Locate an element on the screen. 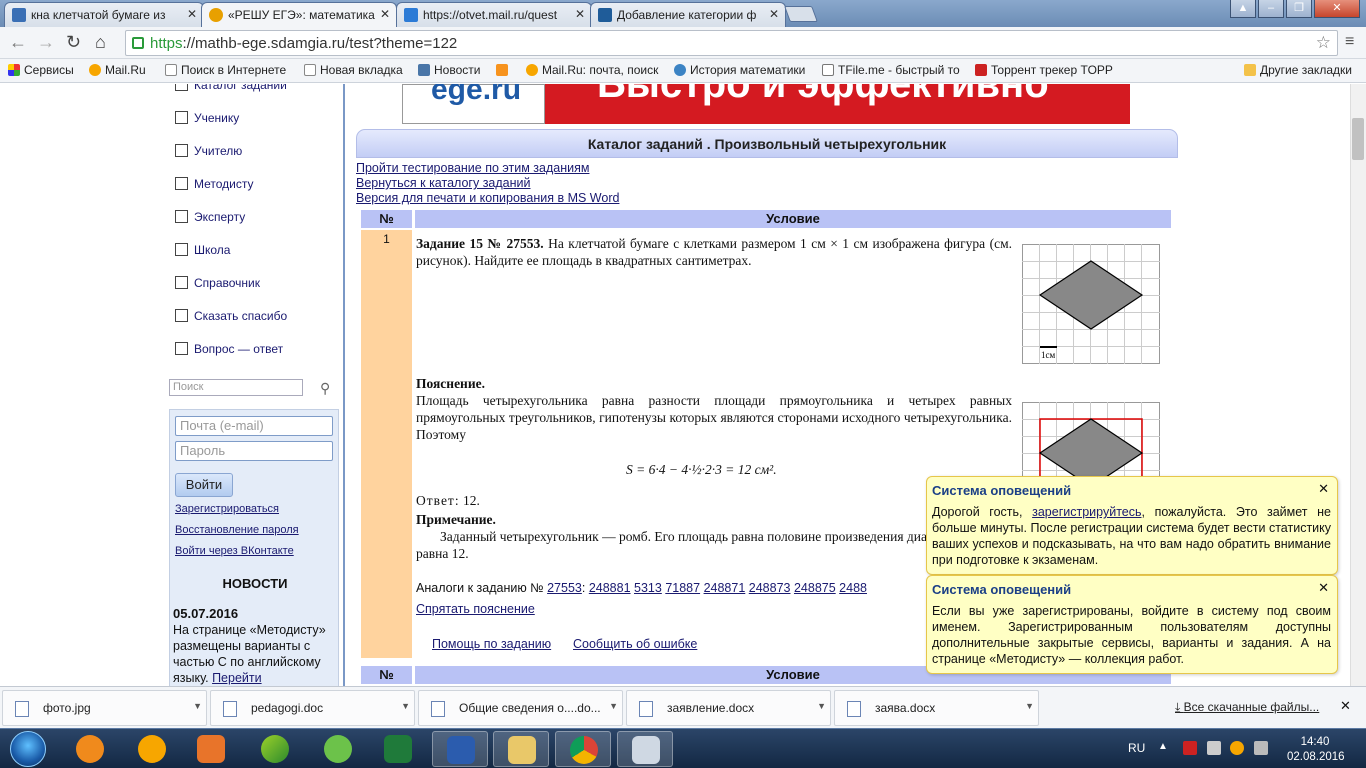 Image resolution: width=1366 pixels, height=768 pixels. hide-explanation-link: Спрятать пояснение is located at coordinates (475, 609).